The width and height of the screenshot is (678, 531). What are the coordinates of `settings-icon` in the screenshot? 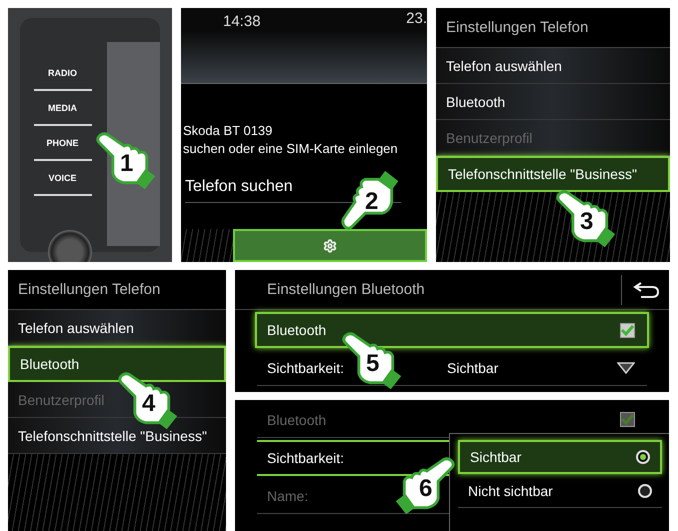 It's located at (330, 245).